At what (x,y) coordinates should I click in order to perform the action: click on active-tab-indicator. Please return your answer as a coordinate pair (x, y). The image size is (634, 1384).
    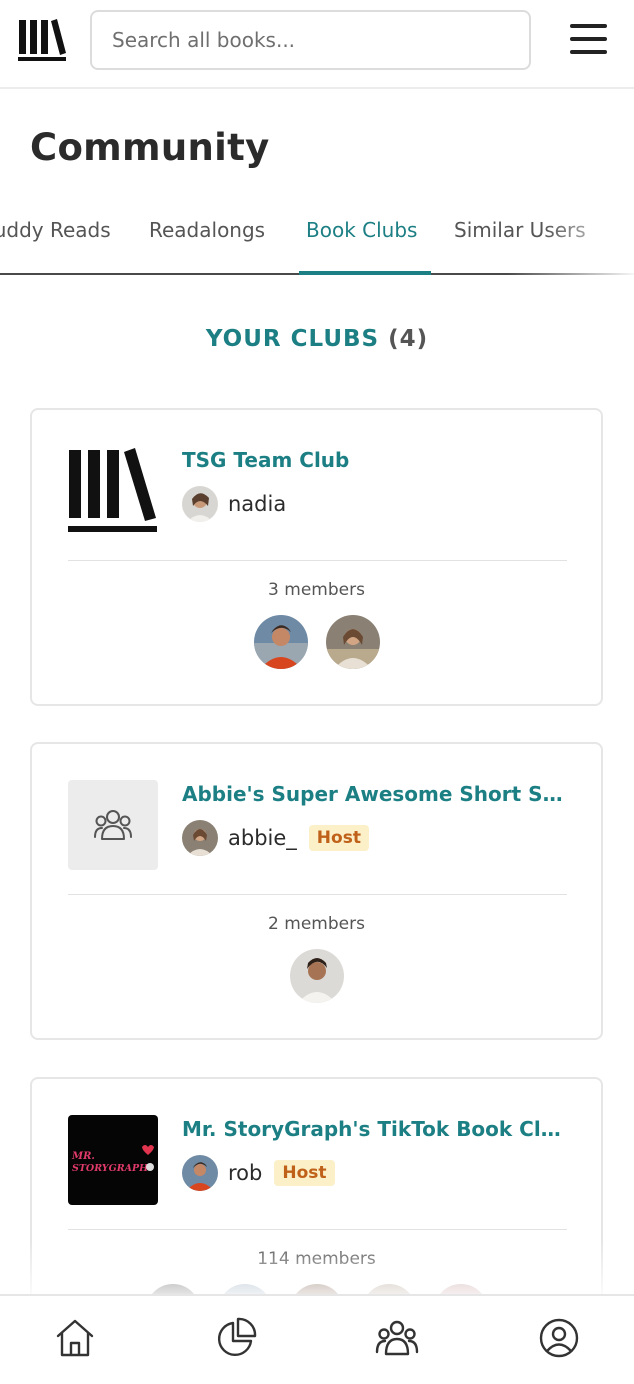
    Looking at the image, I should click on (365, 273).